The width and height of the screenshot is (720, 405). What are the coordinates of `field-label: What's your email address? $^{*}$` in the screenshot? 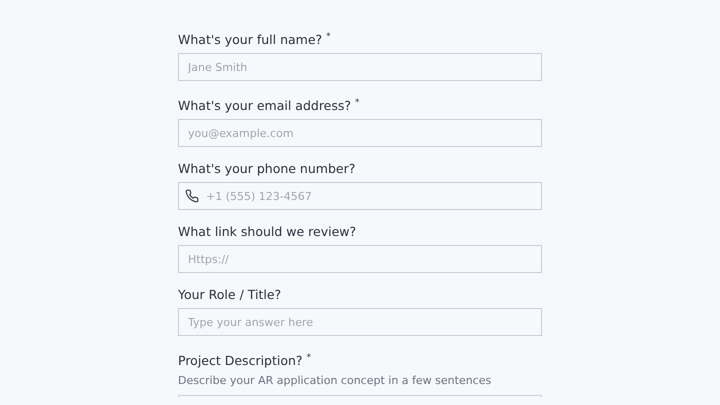 It's located at (269, 106).